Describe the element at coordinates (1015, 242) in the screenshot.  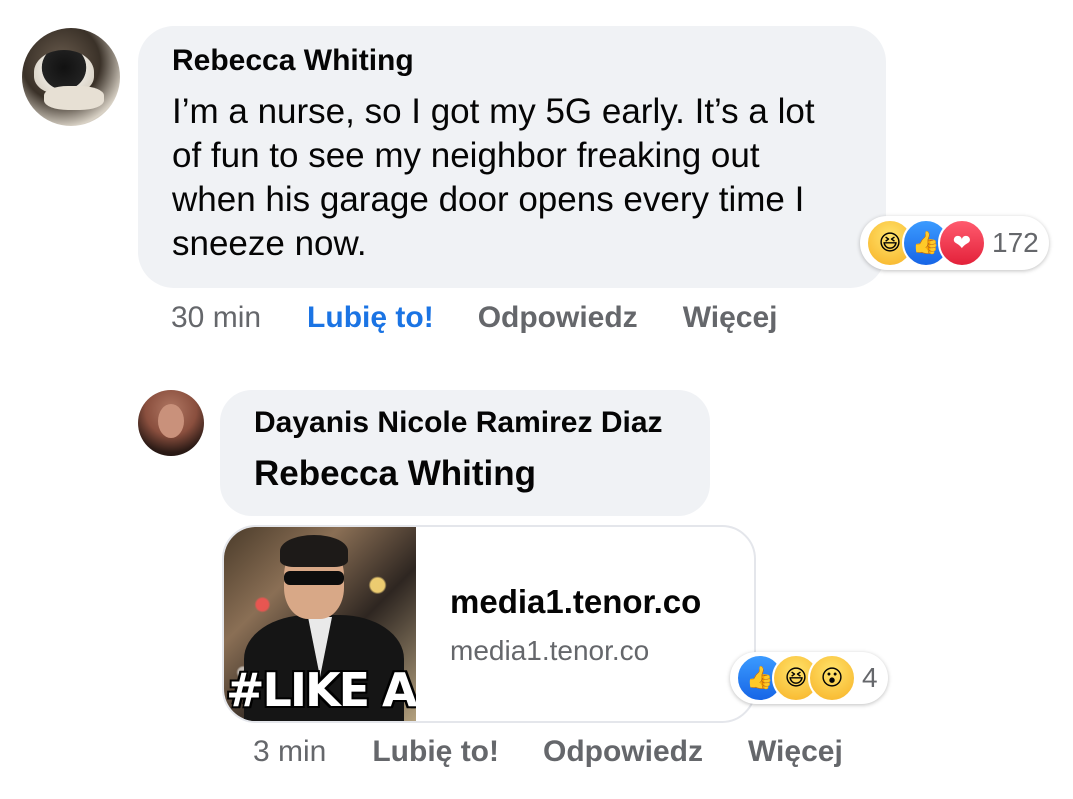
I see `reaction-count: 172` at that location.